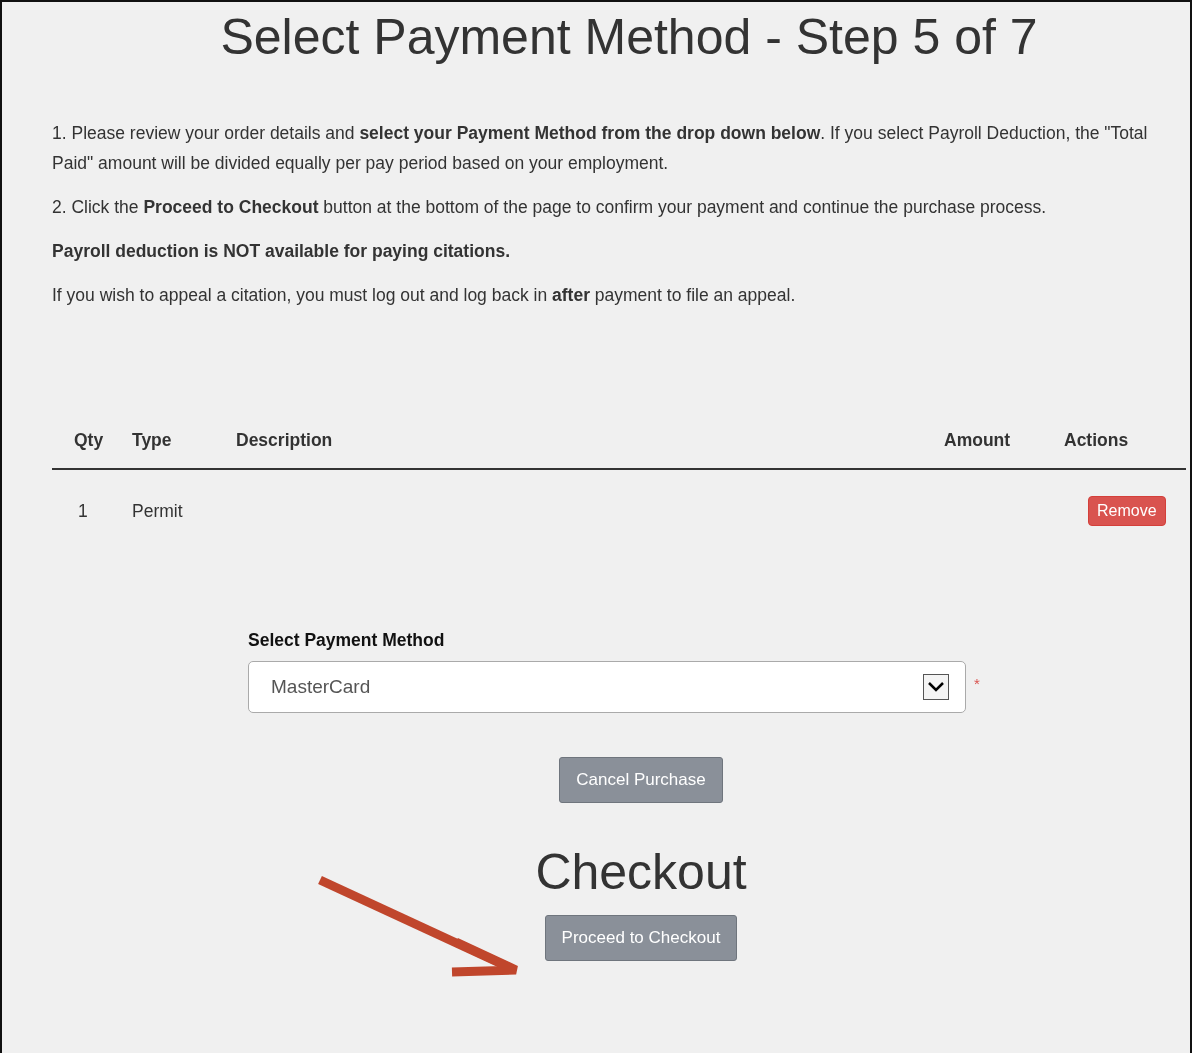 The image size is (1192, 1053). Describe the element at coordinates (641, 872) in the screenshot. I see `checkout-heading: Checkout` at that location.